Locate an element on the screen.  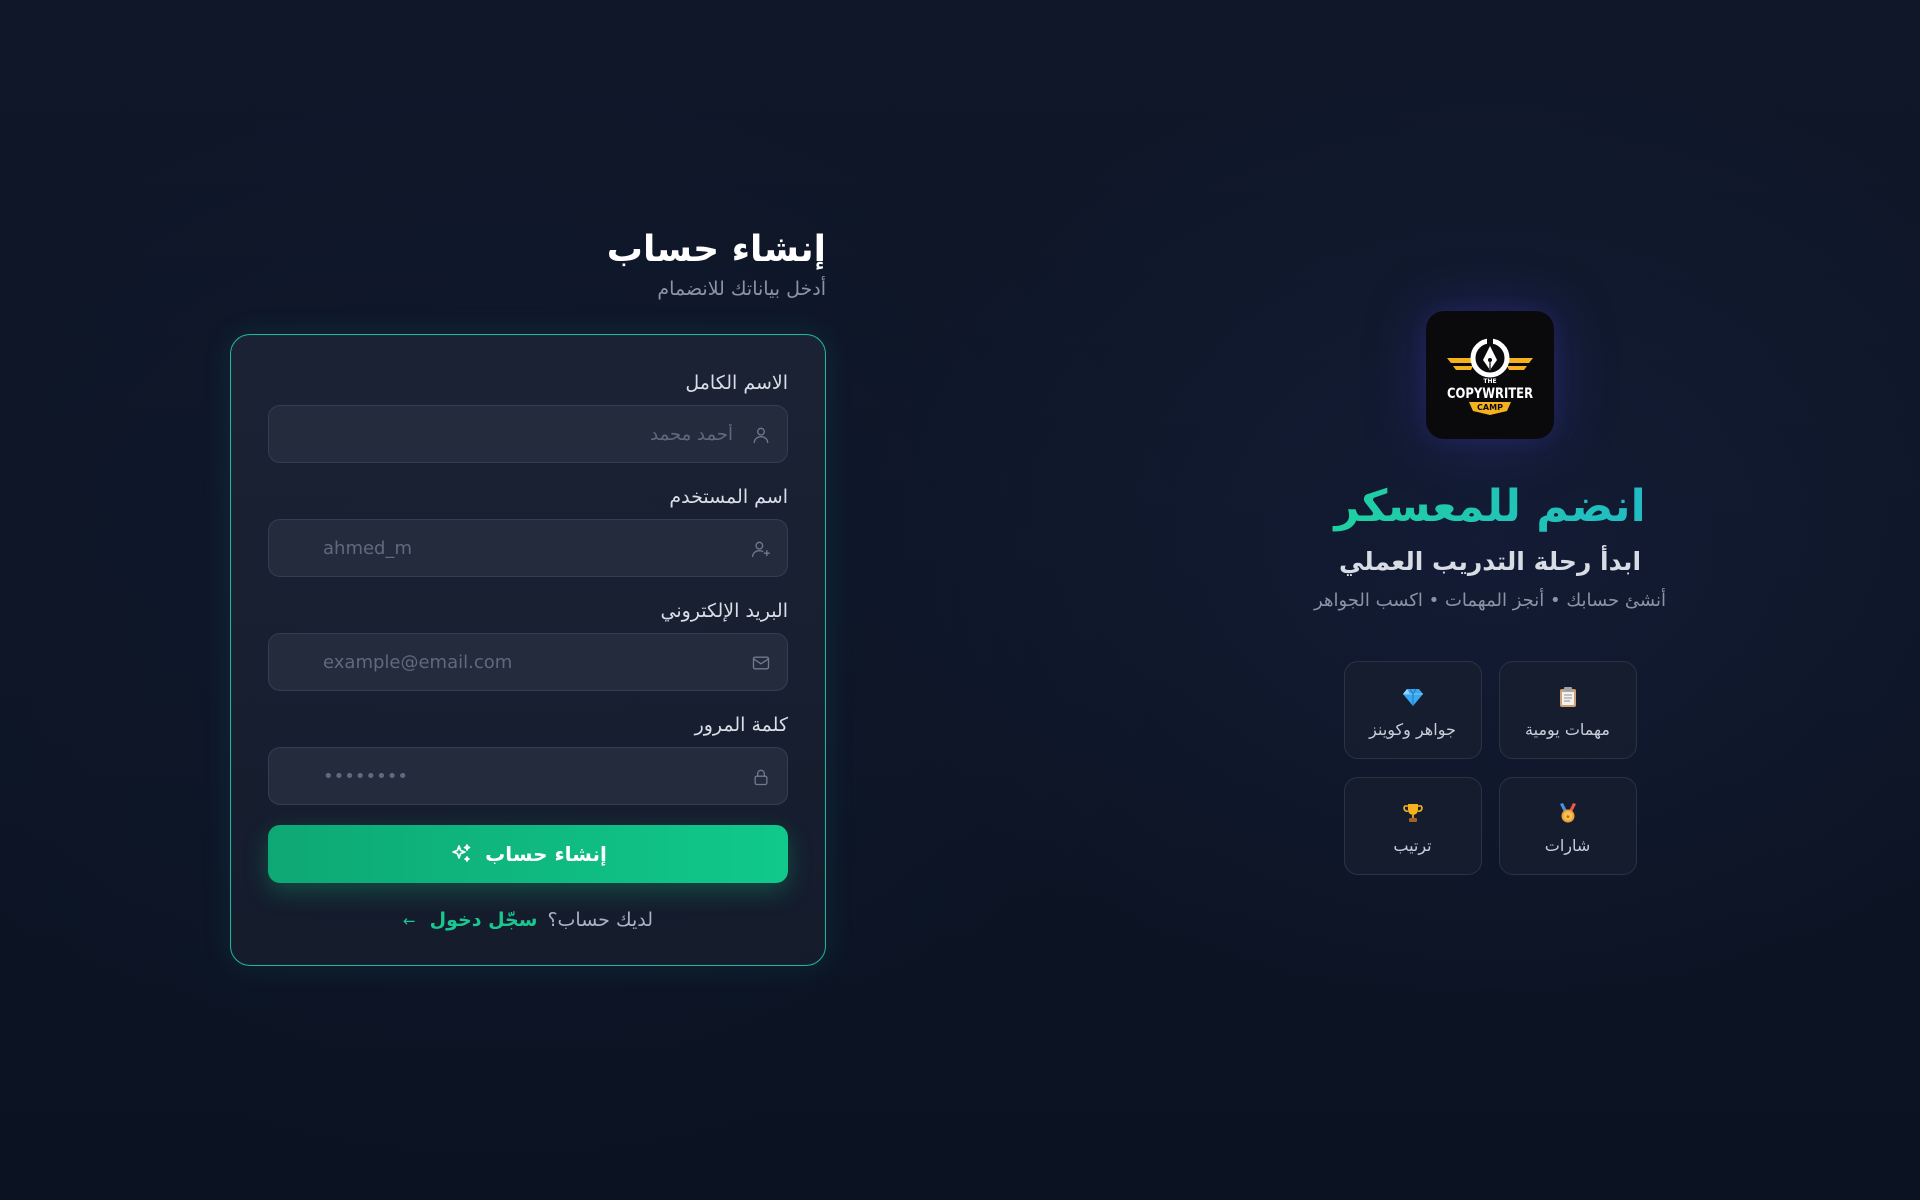
username-input is located at coordinates (528, 548).